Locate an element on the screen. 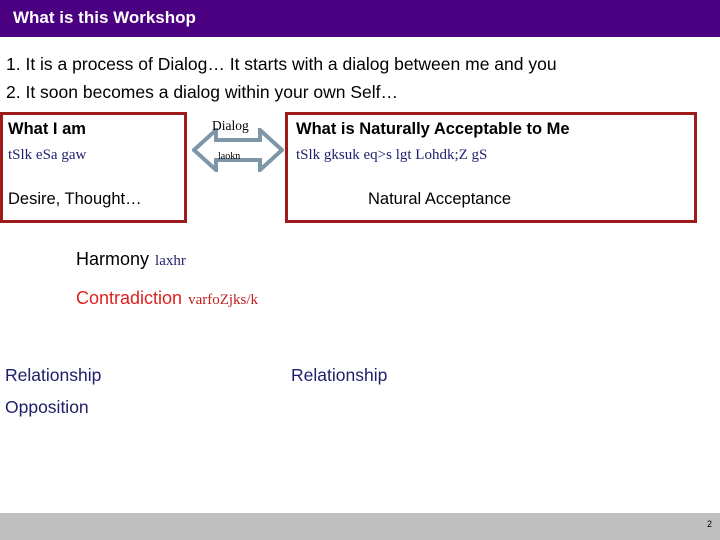 This screenshot has height=540, width=720. relationship-label-right: Relationship is located at coordinates (339, 375).